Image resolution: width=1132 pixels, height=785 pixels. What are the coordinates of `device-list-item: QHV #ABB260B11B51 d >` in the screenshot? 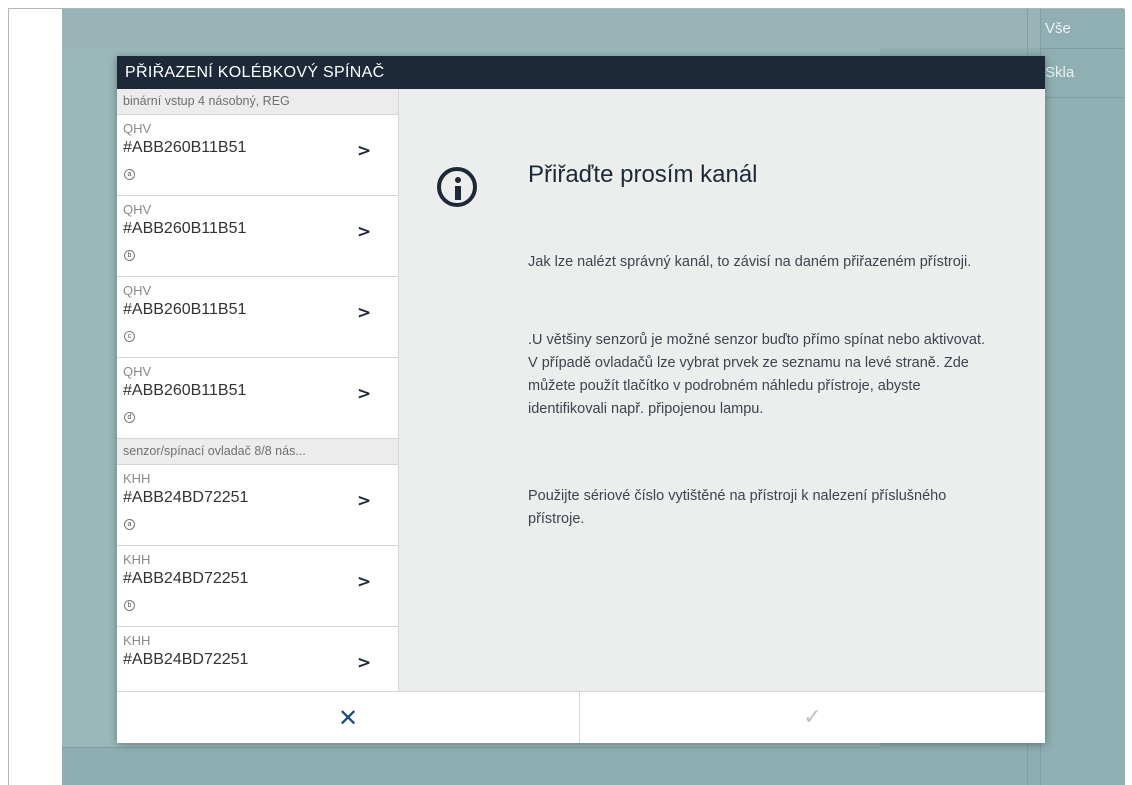 It's located at (257, 398).